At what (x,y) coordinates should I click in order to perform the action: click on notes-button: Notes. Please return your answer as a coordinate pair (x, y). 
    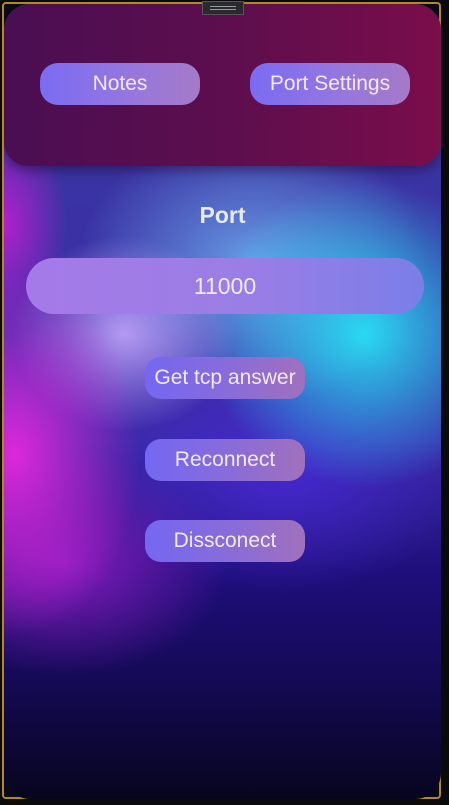
    Looking at the image, I should click on (120, 84).